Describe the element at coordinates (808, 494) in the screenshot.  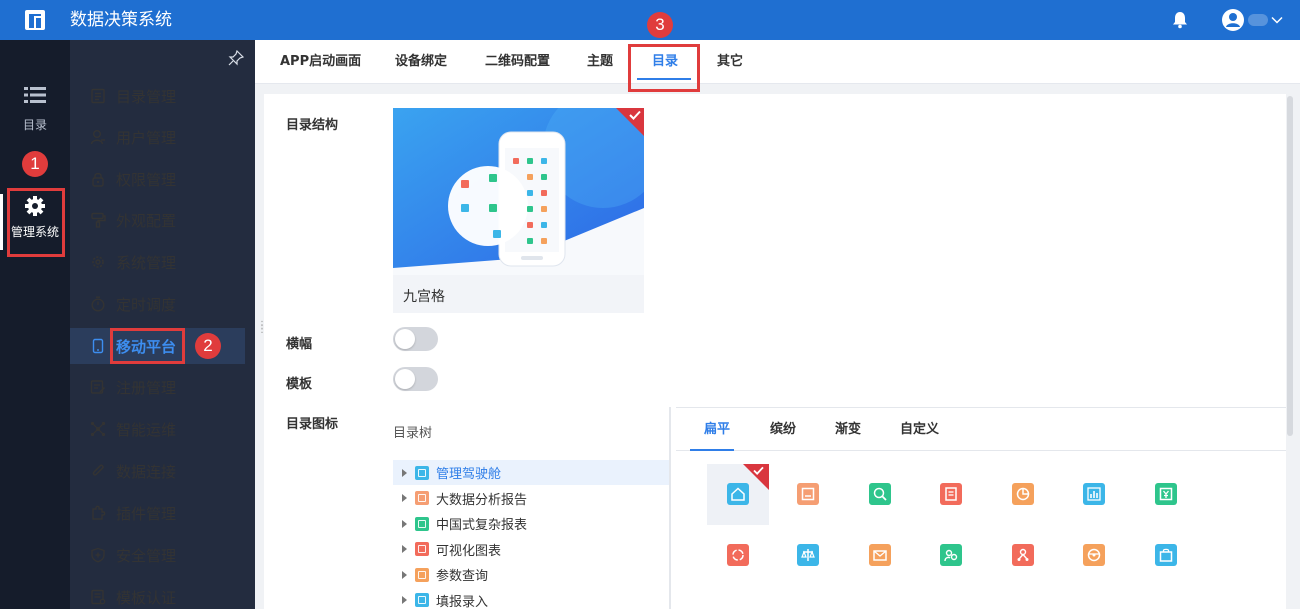
I see `report-icon` at that location.